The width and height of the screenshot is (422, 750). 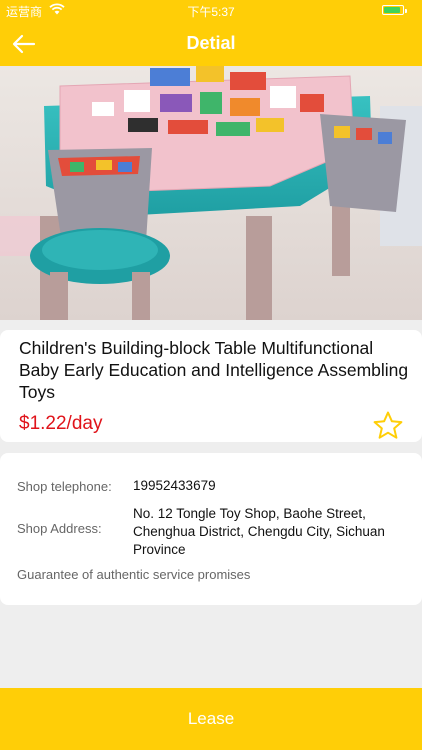 I want to click on page-title: Detial, so click(x=211, y=43).